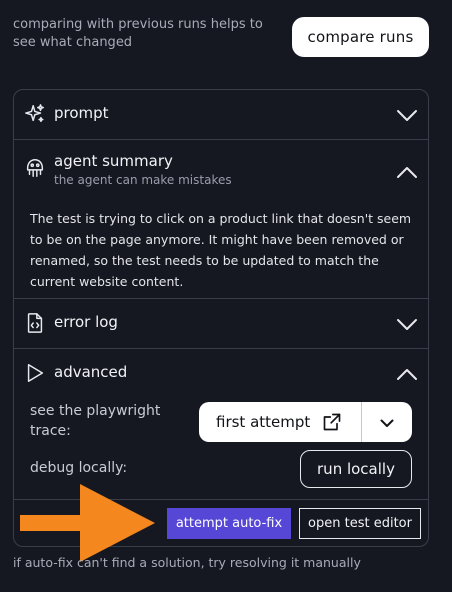 This screenshot has width=452, height=592. What do you see at coordinates (360, 37) in the screenshot?
I see `compare-runs-button: compare runs` at bounding box center [360, 37].